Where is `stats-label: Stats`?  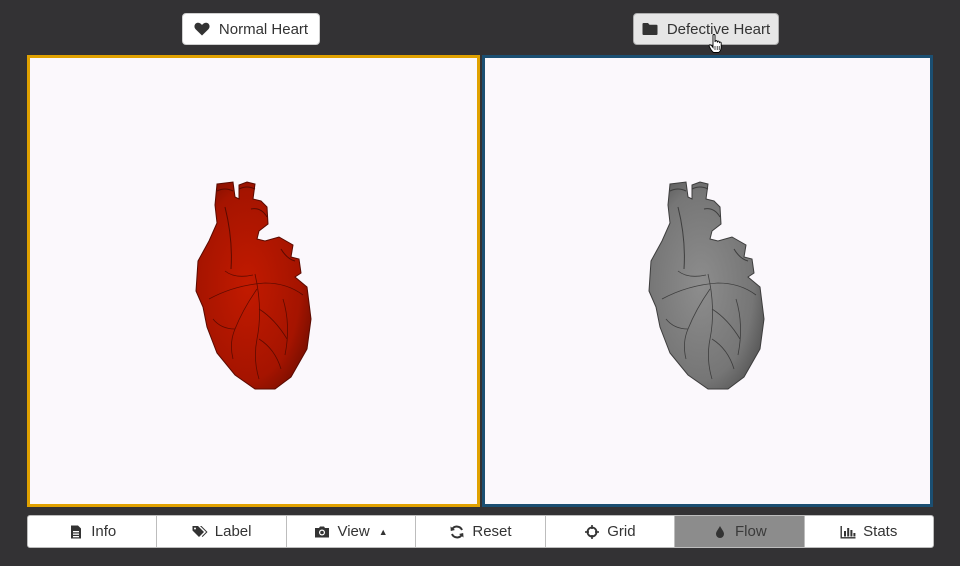
stats-label: Stats is located at coordinates (880, 531).